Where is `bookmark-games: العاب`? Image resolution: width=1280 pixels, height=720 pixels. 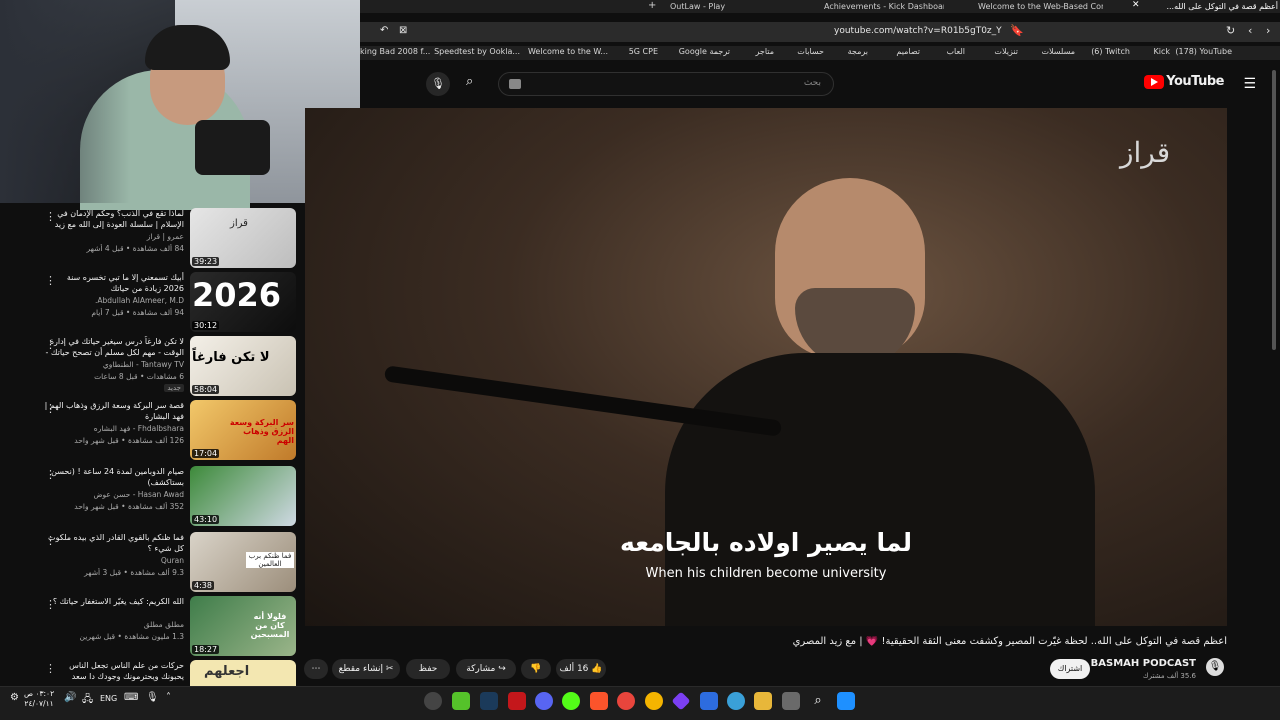 bookmark-games: العاب is located at coordinates (956, 51).